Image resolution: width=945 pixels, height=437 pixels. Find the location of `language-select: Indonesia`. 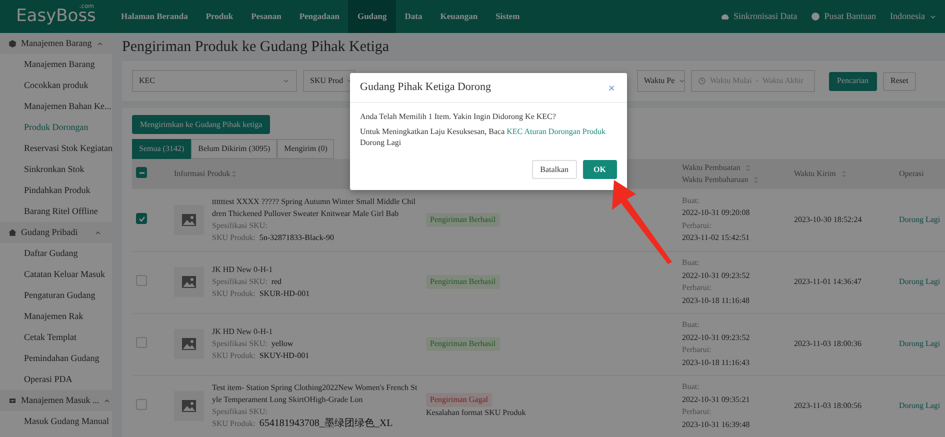

language-select: Indonesia is located at coordinates (913, 17).